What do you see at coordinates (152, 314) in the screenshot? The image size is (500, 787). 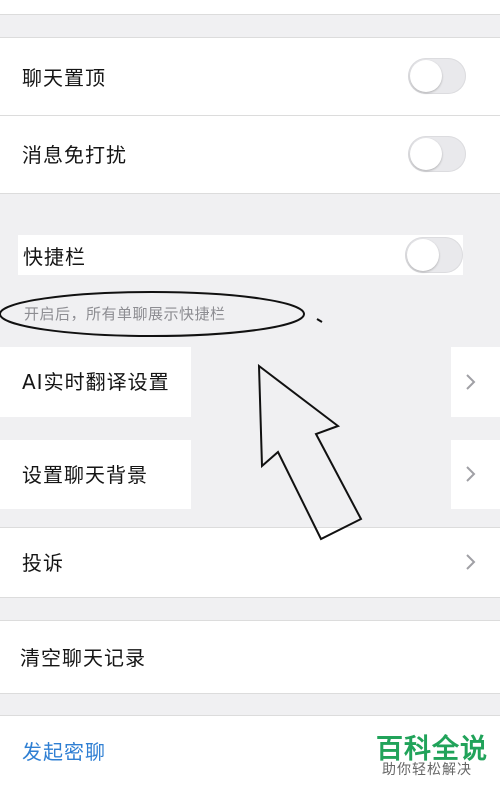 I see `ellipse-annotation-icon` at bounding box center [152, 314].